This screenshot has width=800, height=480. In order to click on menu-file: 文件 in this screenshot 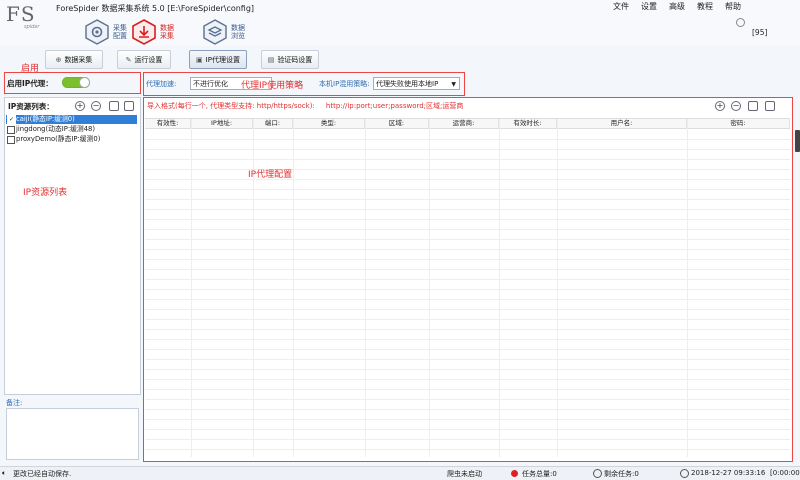, I will do `click(621, 6)`.